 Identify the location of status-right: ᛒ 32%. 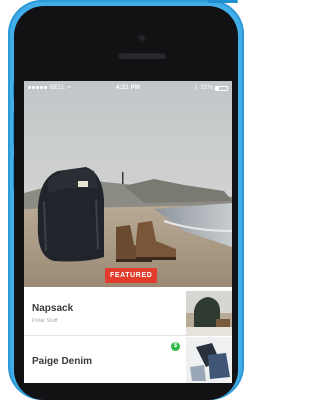
(211, 88).